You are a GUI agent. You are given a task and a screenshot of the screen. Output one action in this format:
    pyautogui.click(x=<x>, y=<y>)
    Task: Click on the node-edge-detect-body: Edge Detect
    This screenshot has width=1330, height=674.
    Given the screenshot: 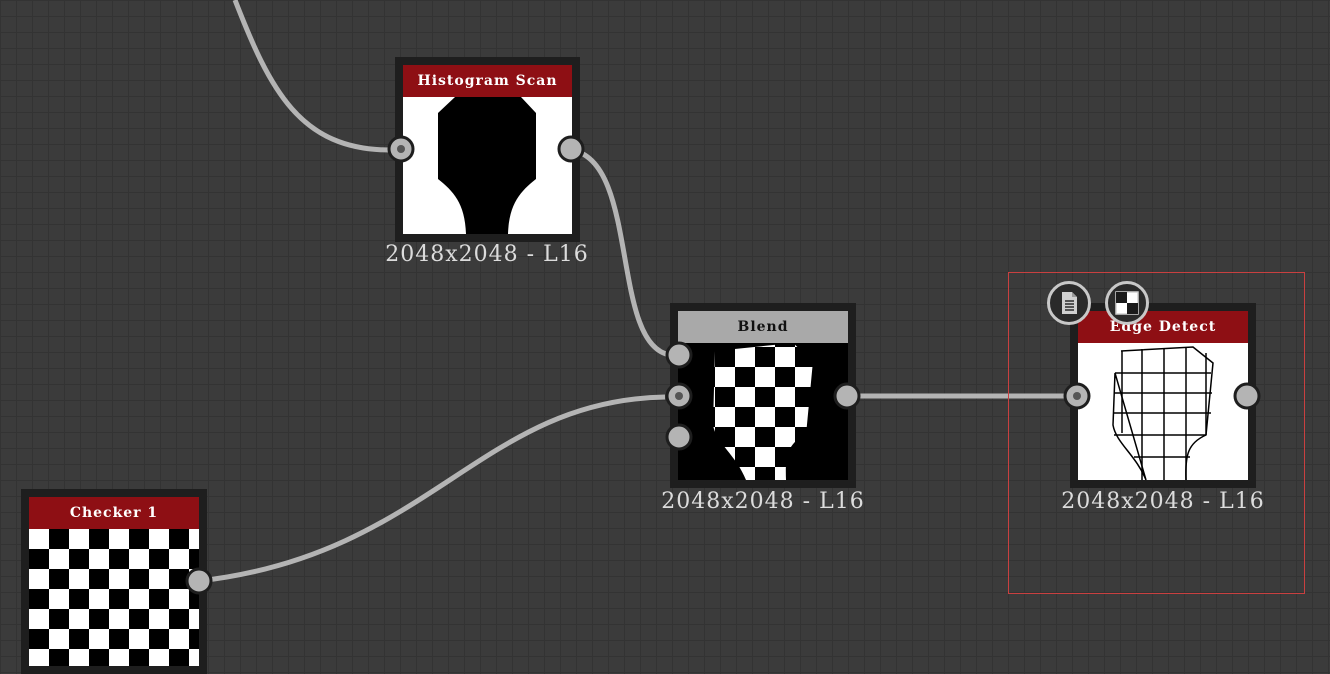 What is the action you would take?
    pyautogui.click(x=1163, y=395)
    